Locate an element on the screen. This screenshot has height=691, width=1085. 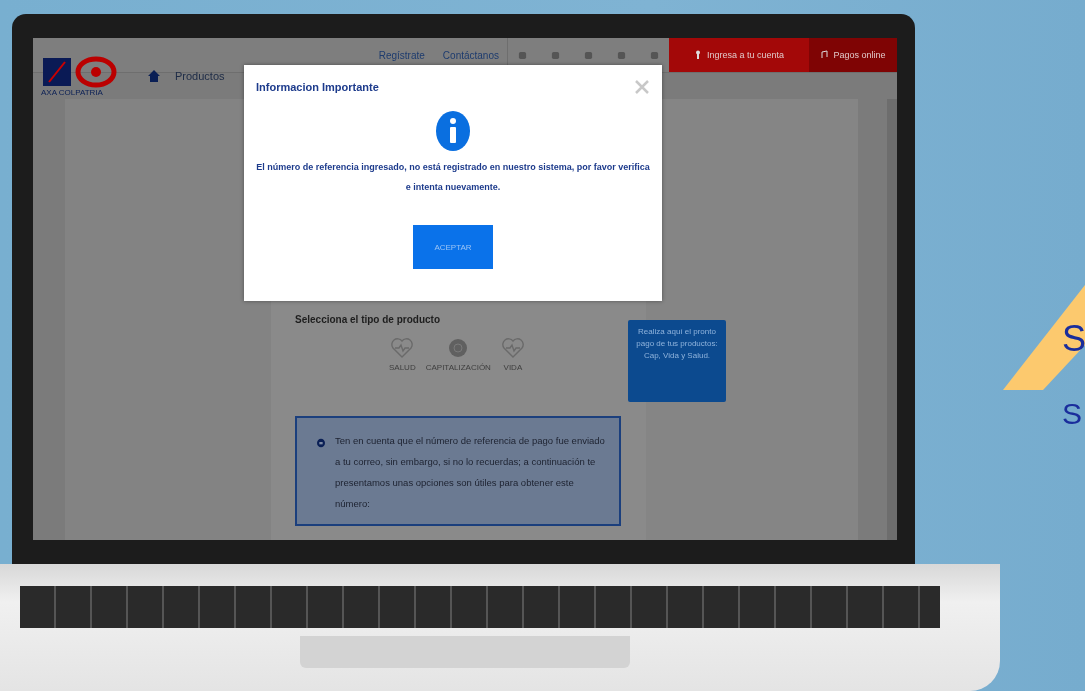
payments-button: Pagos online is located at coordinates (853, 55).